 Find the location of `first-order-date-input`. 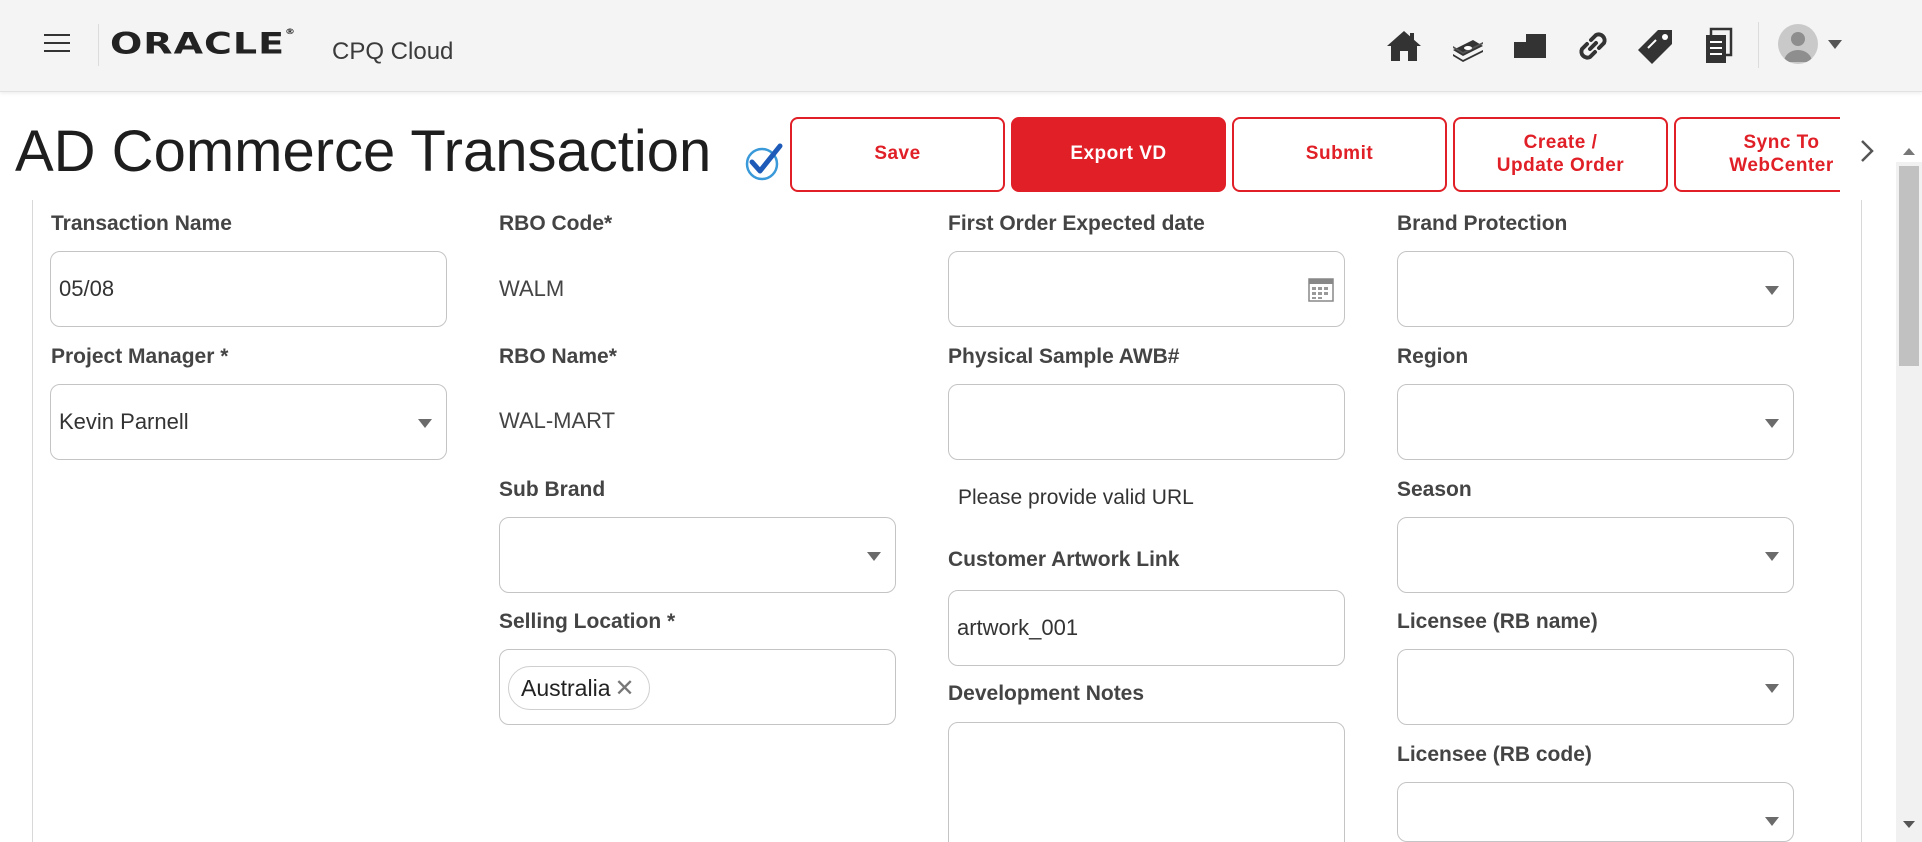

first-order-date-input is located at coordinates (1146, 289).